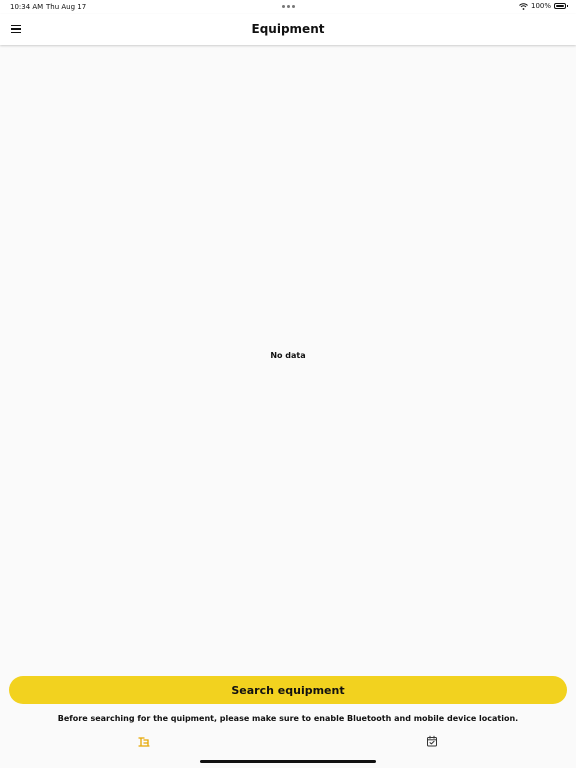 The image size is (576, 768). What do you see at coordinates (540, 6) in the screenshot?
I see `battery-percent: 100%` at bounding box center [540, 6].